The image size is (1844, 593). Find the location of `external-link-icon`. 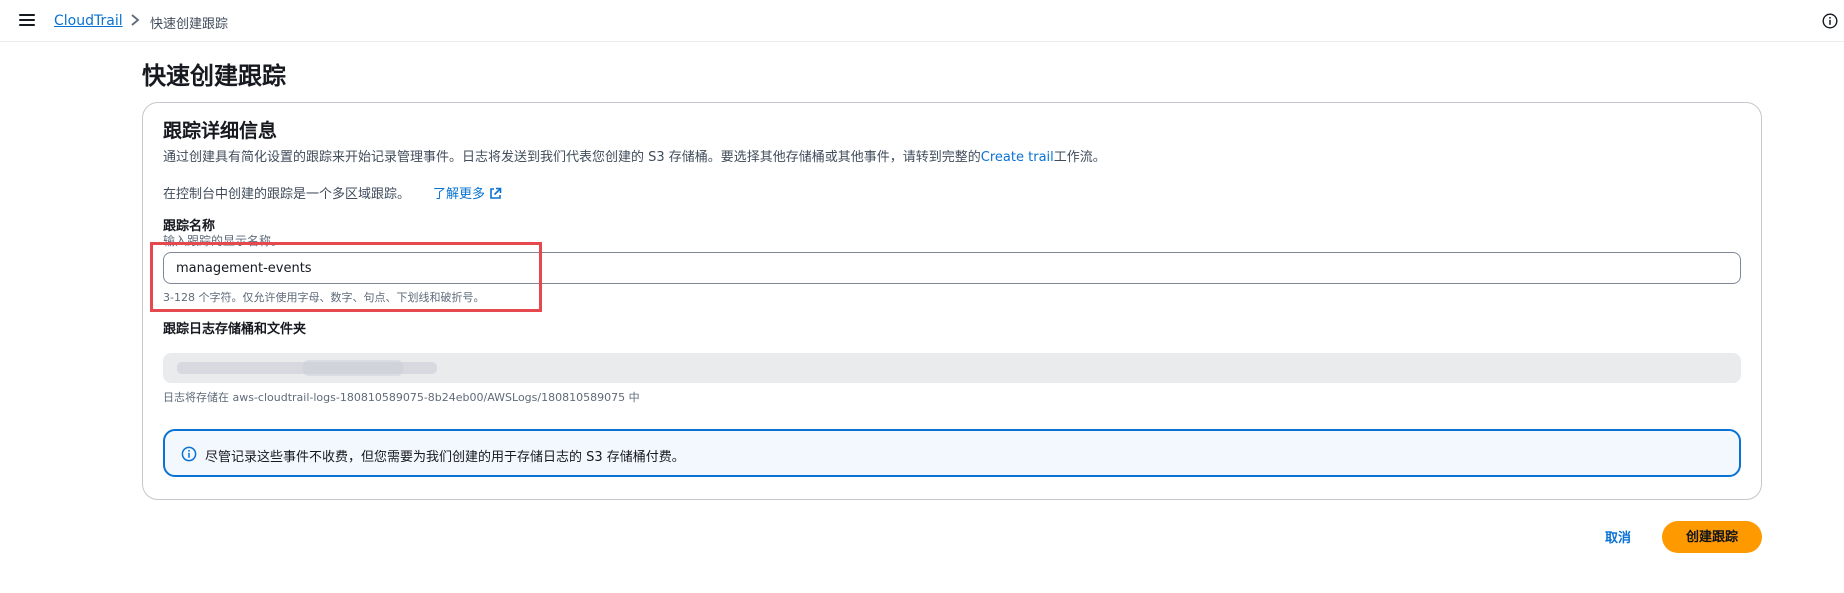

external-link-icon is located at coordinates (496, 193).